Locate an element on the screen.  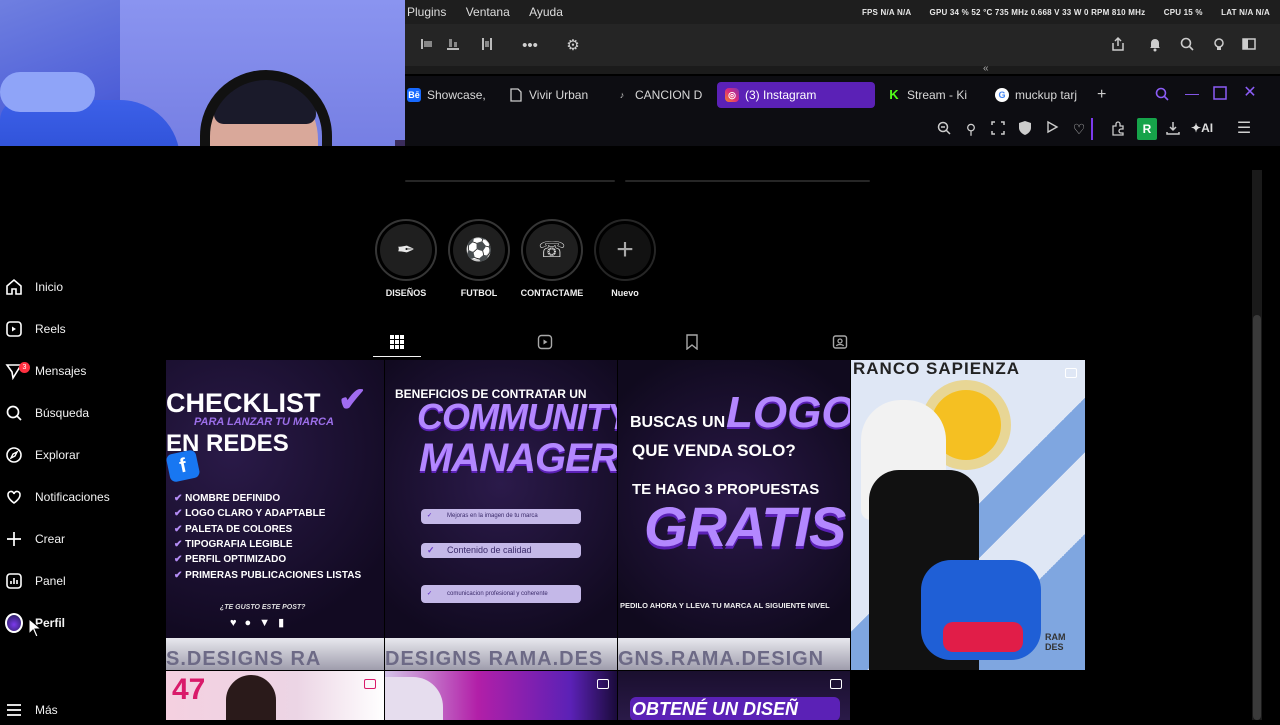
person-head is located at coordinates (251, 697).